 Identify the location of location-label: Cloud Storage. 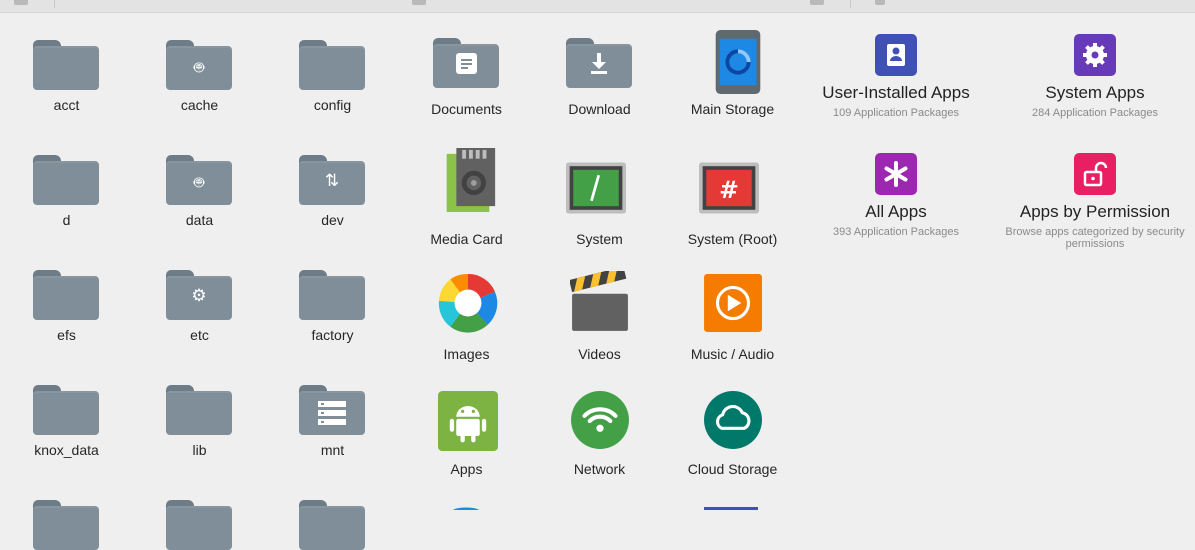
(732, 469).